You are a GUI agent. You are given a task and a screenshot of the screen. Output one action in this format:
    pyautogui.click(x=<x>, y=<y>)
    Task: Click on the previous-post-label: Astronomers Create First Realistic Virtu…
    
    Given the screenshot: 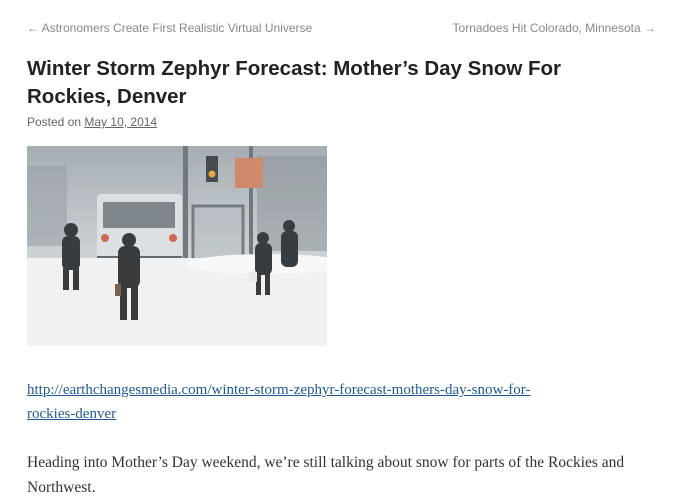 What is the action you would take?
    pyautogui.click(x=177, y=28)
    